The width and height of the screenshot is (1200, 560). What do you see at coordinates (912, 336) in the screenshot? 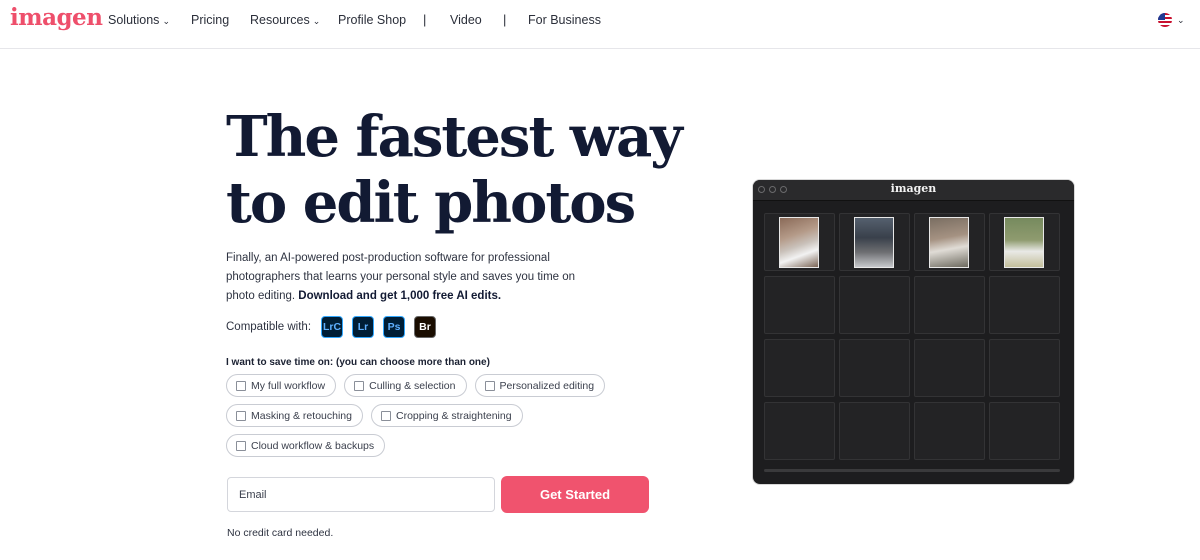
I see `photo-grid` at bounding box center [912, 336].